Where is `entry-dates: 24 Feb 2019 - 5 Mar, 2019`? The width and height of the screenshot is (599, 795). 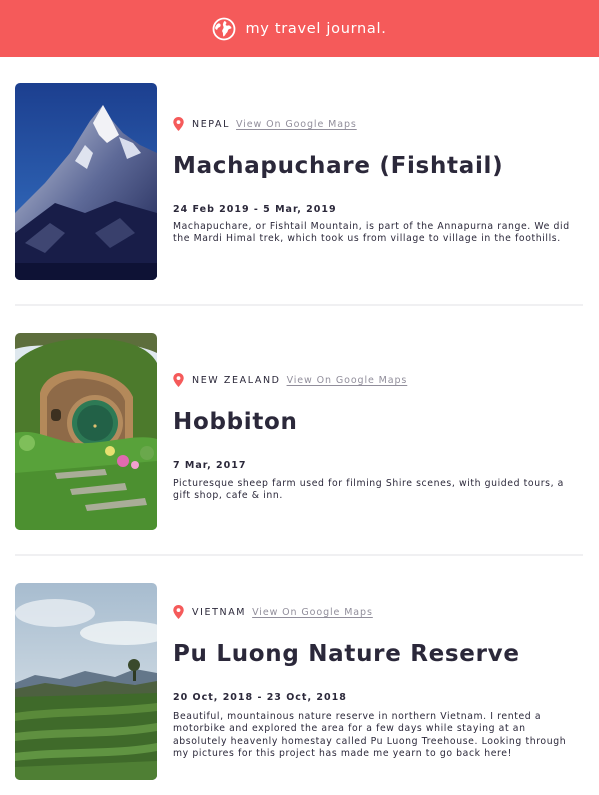
entry-dates: 24 Feb 2019 - 5 Mar, 2019 is located at coordinates (255, 209).